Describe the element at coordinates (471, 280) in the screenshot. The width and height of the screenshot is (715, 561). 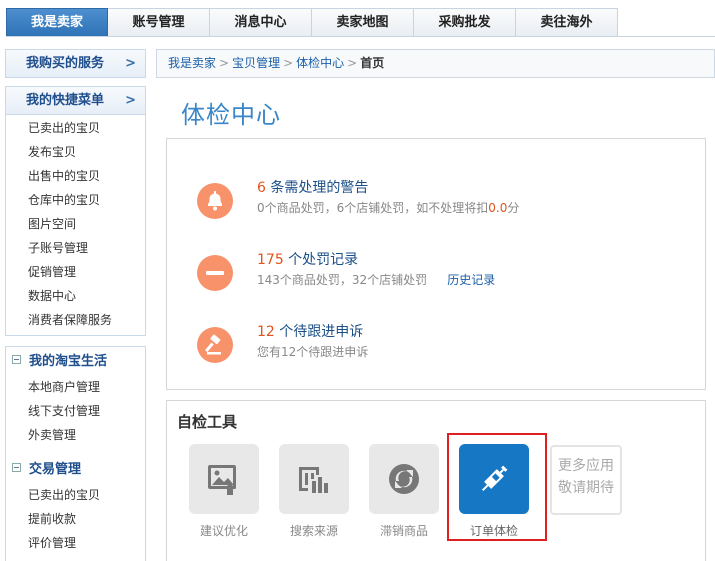
I see `history-link: 历史记录` at that location.